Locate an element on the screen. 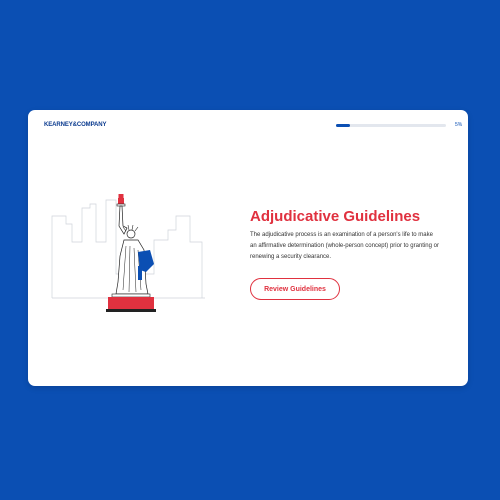  progress-label: 5% is located at coordinates (459, 125).